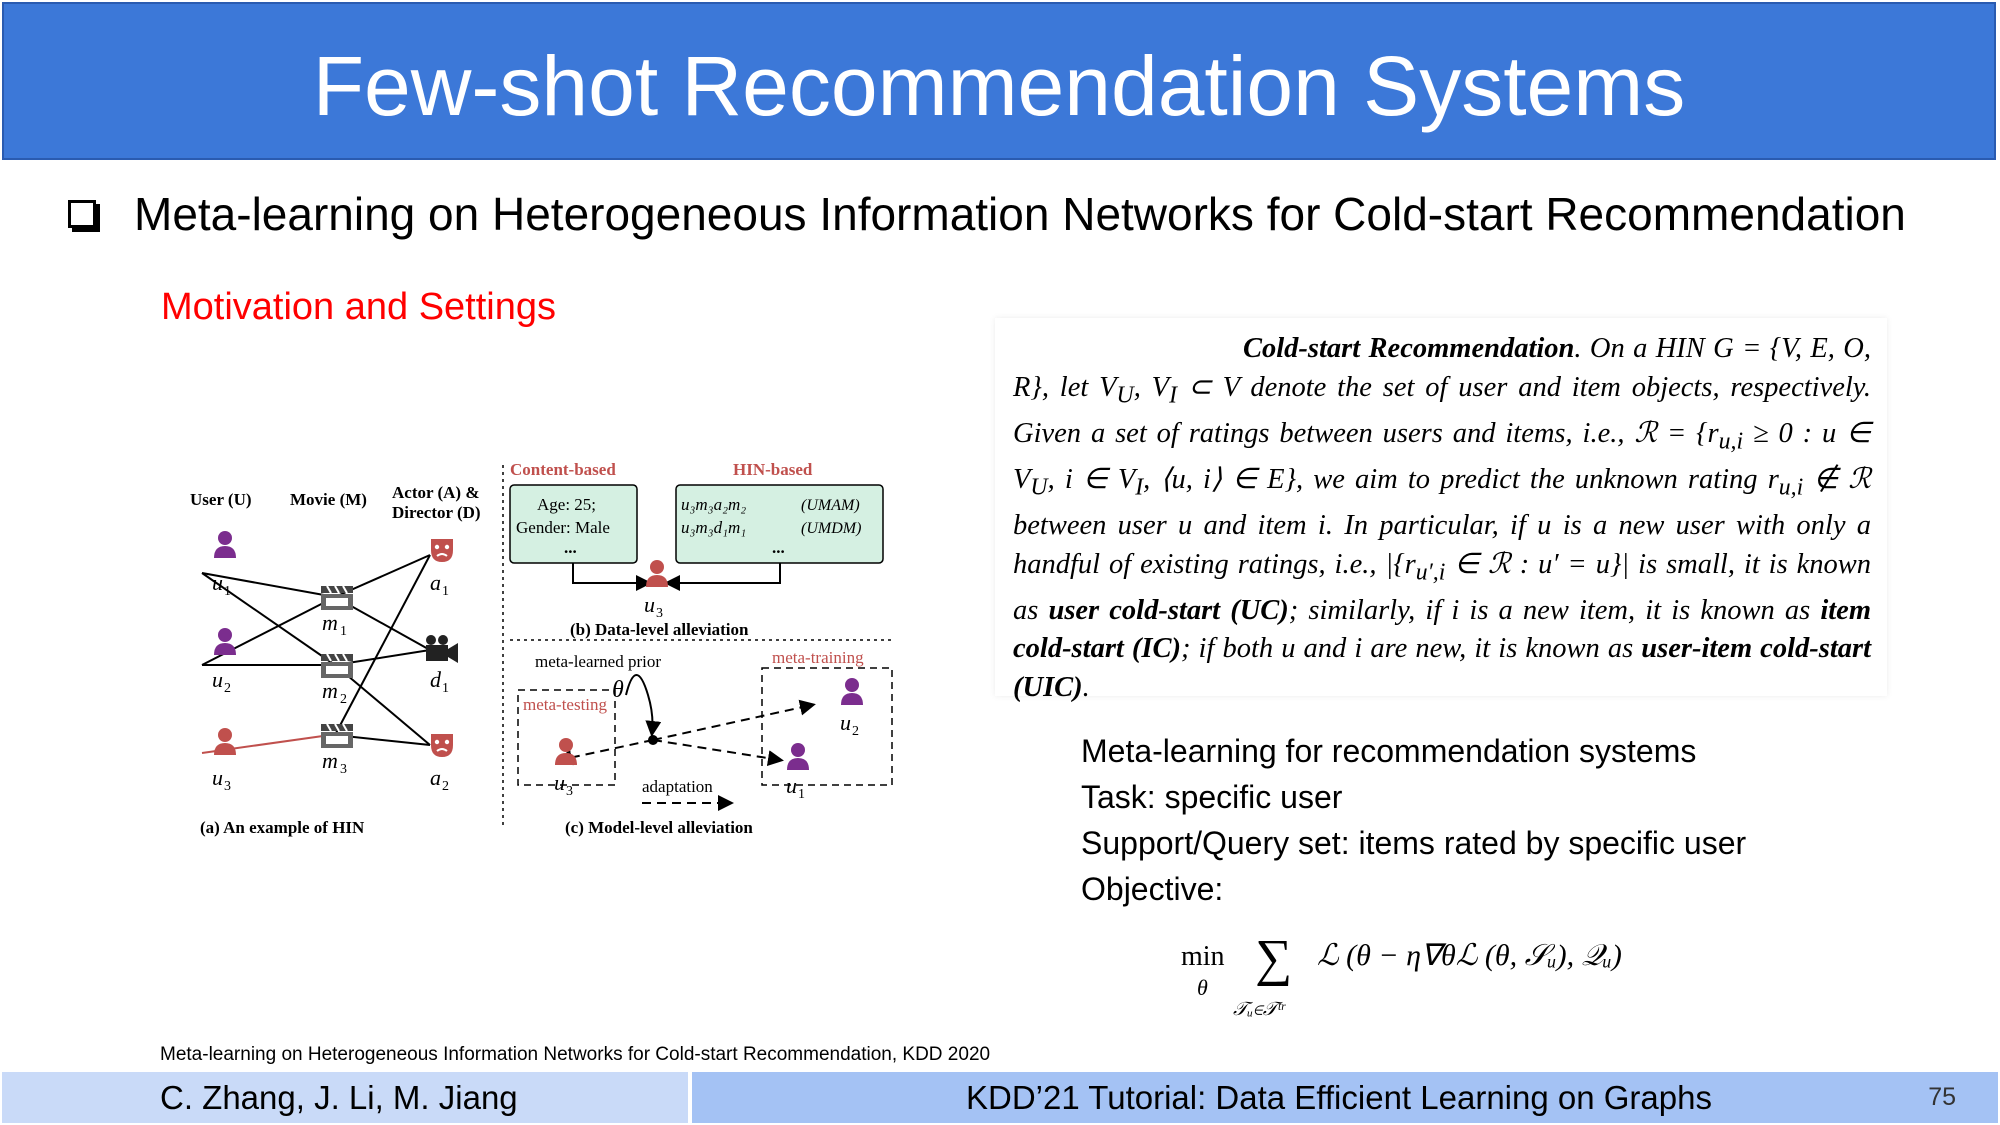 This screenshot has height=1125, width=2000. What do you see at coordinates (339, 1097) in the screenshot?
I see `footer-authors: C. Zhang, J. Li, M. Jiang` at bounding box center [339, 1097].